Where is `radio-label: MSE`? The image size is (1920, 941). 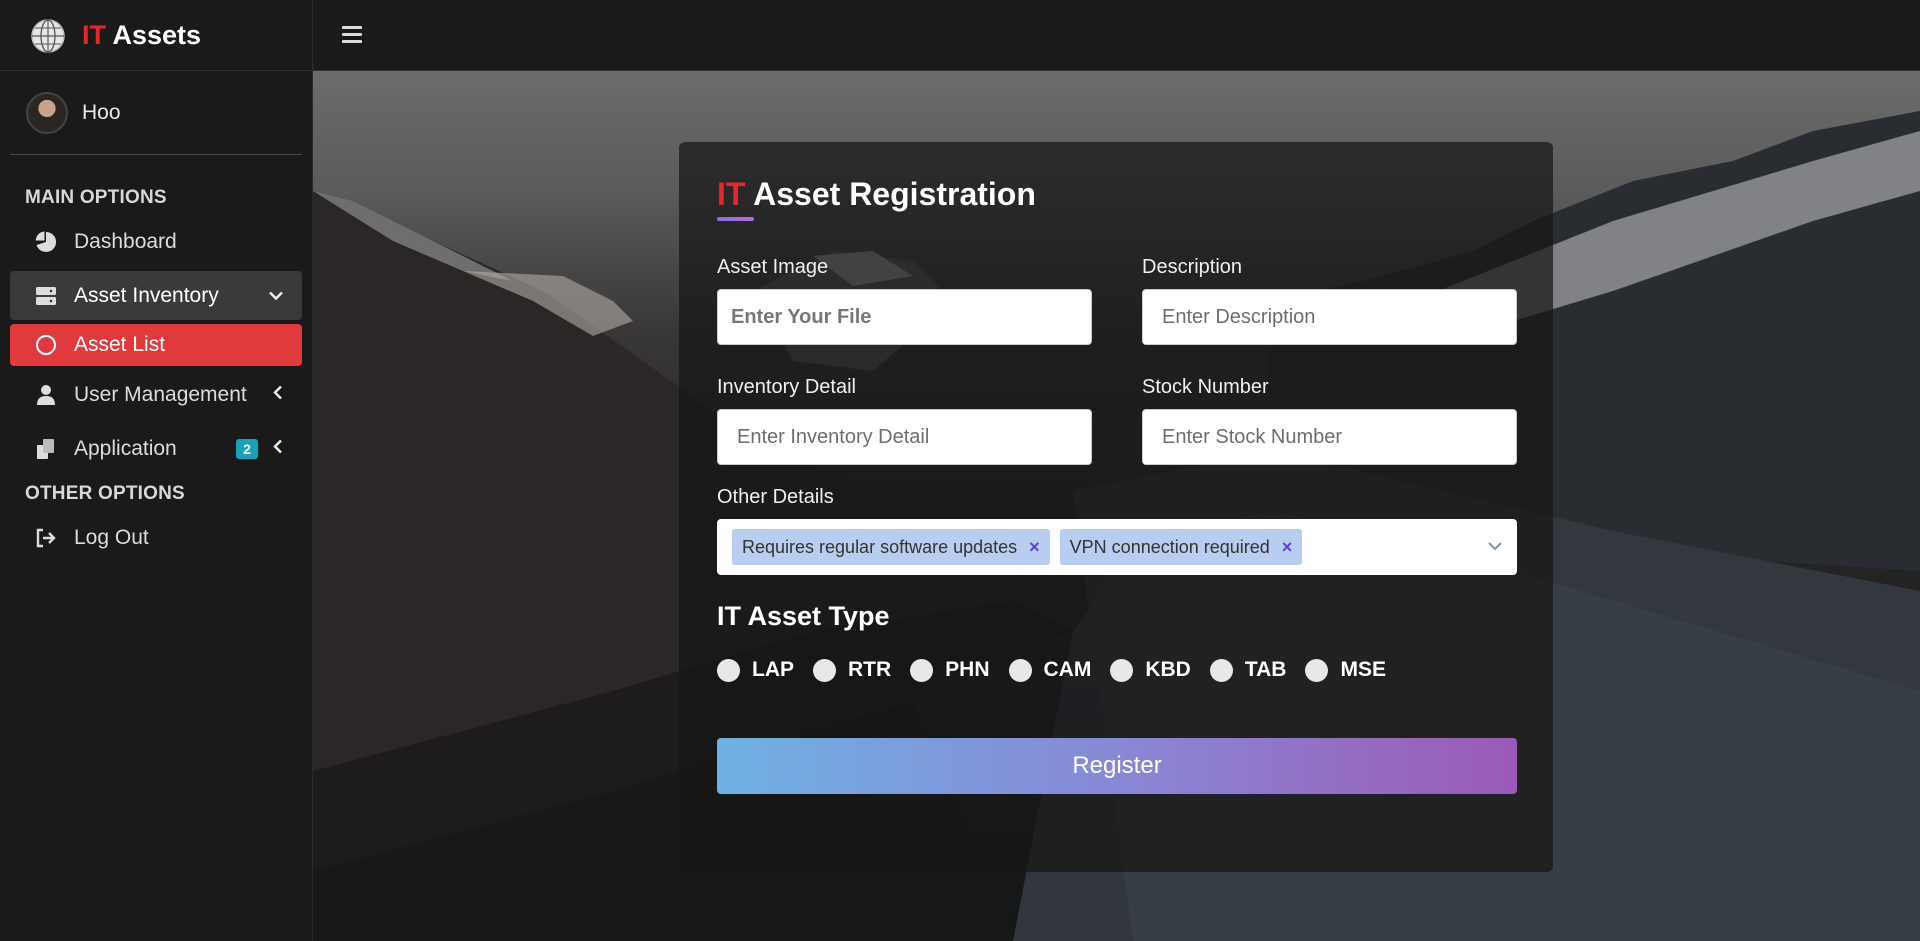
radio-label: MSE is located at coordinates (1363, 669).